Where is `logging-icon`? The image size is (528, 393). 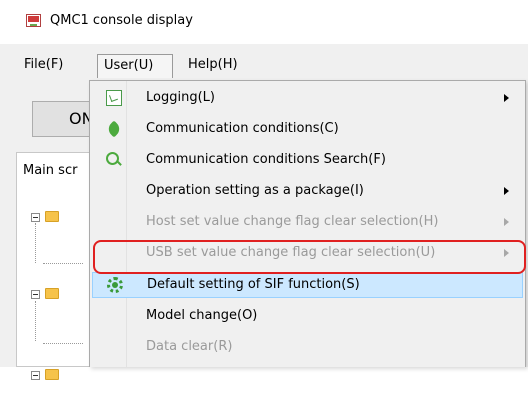 logging-icon is located at coordinates (114, 98).